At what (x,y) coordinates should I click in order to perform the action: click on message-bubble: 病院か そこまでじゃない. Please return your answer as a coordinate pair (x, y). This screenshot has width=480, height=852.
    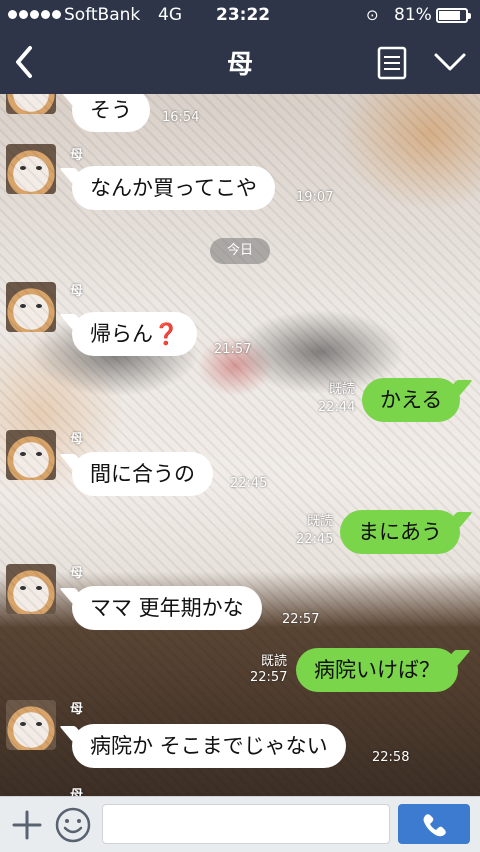
    Looking at the image, I should click on (209, 746).